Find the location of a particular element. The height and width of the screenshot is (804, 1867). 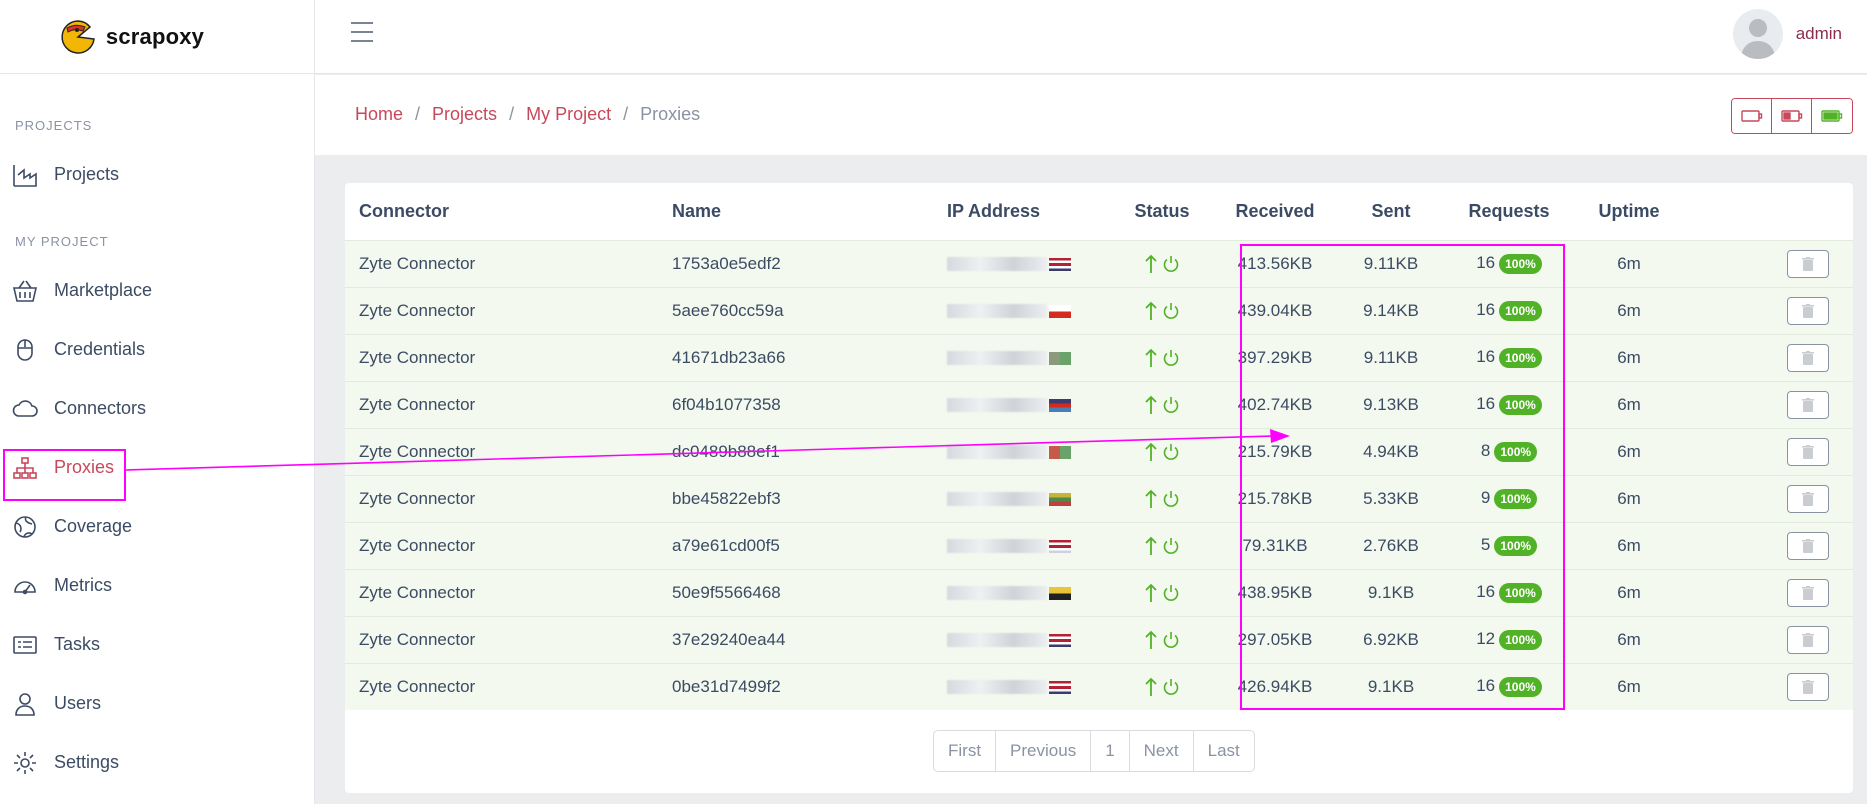

sidebar-item-settings: Settings is located at coordinates (157, 762).